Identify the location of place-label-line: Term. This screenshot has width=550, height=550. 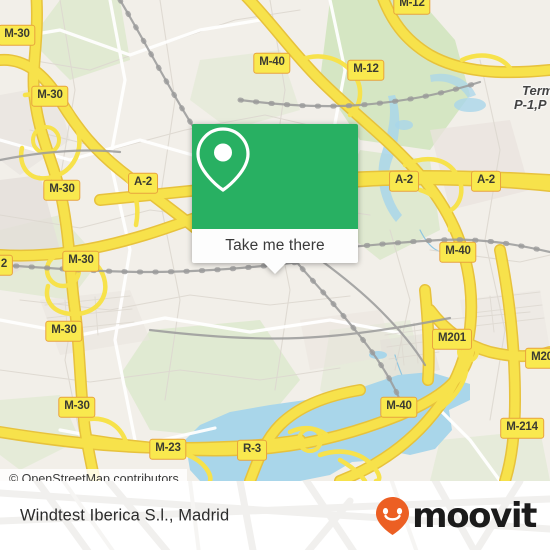
(536, 90).